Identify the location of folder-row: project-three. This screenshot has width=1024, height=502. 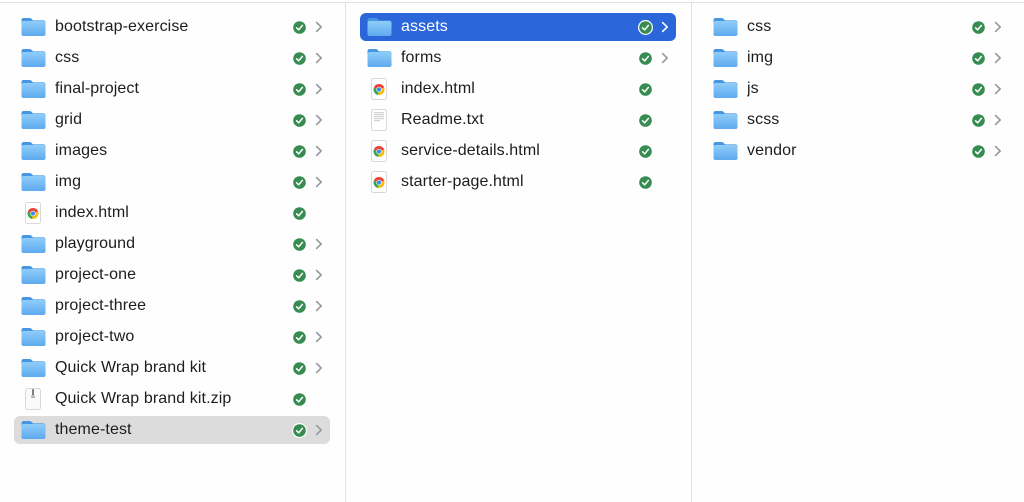
(172, 306).